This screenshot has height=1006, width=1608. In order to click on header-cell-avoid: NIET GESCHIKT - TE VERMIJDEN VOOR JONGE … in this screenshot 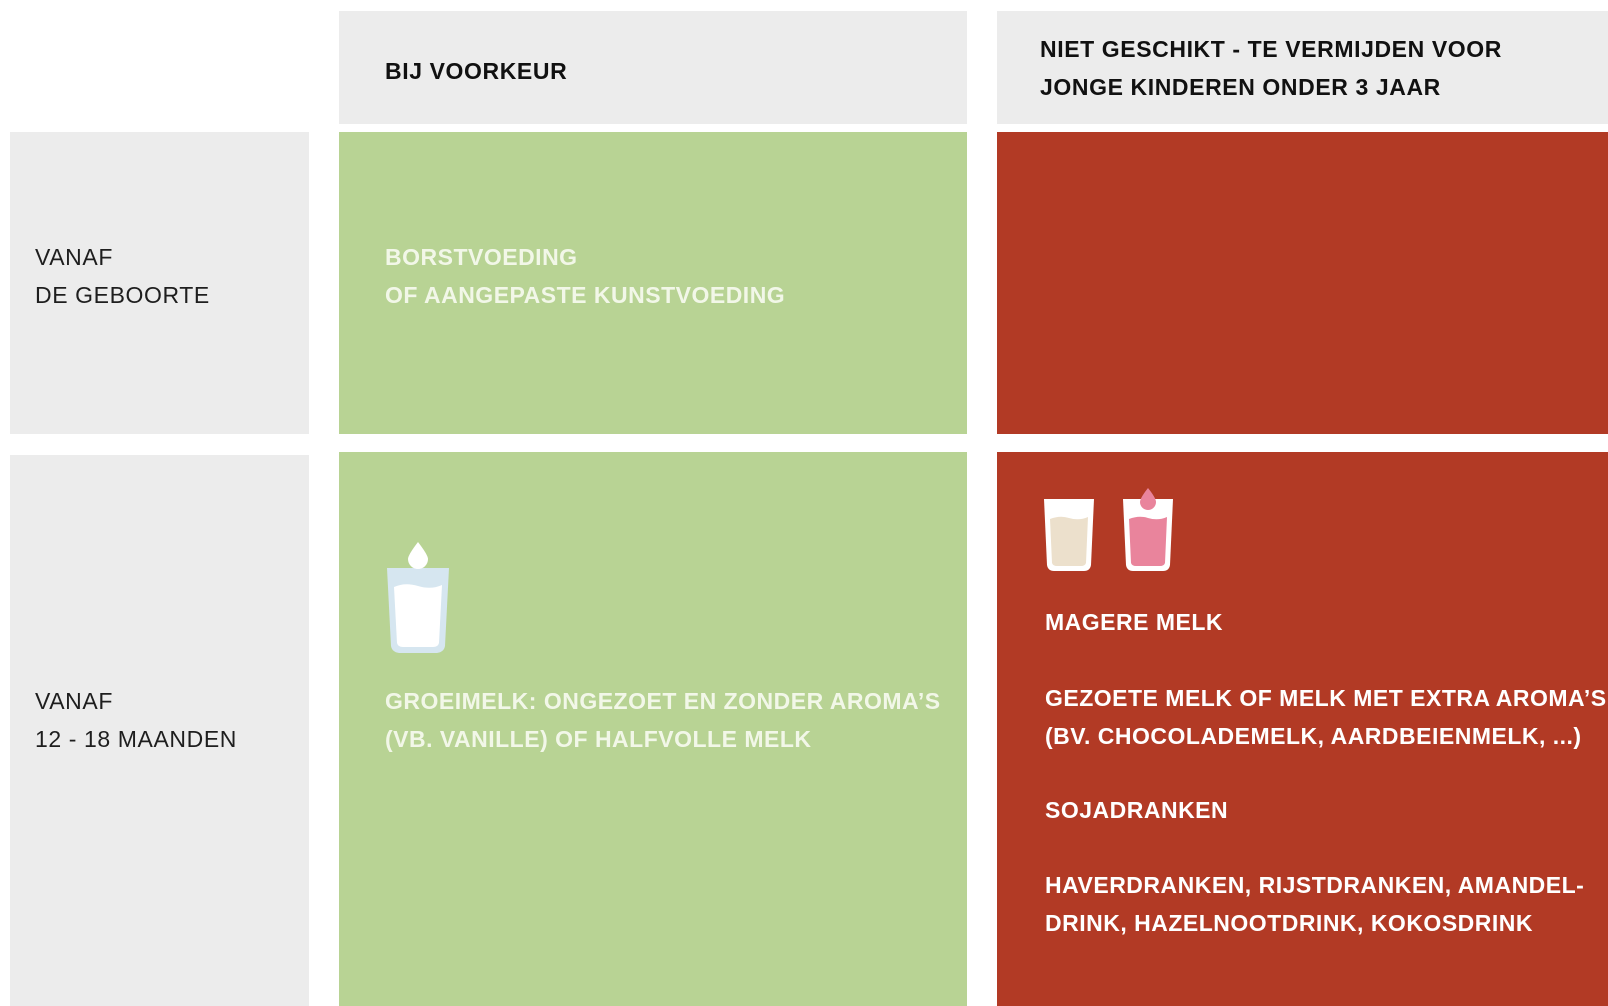, I will do `click(1302, 67)`.